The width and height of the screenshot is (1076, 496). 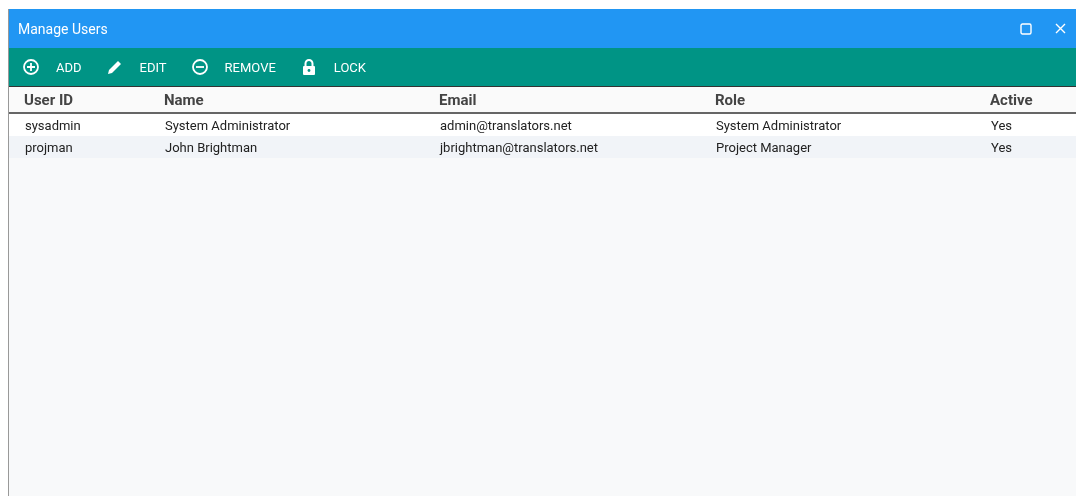 I want to click on lock-button: LOCK, so click(x=332, y=67).